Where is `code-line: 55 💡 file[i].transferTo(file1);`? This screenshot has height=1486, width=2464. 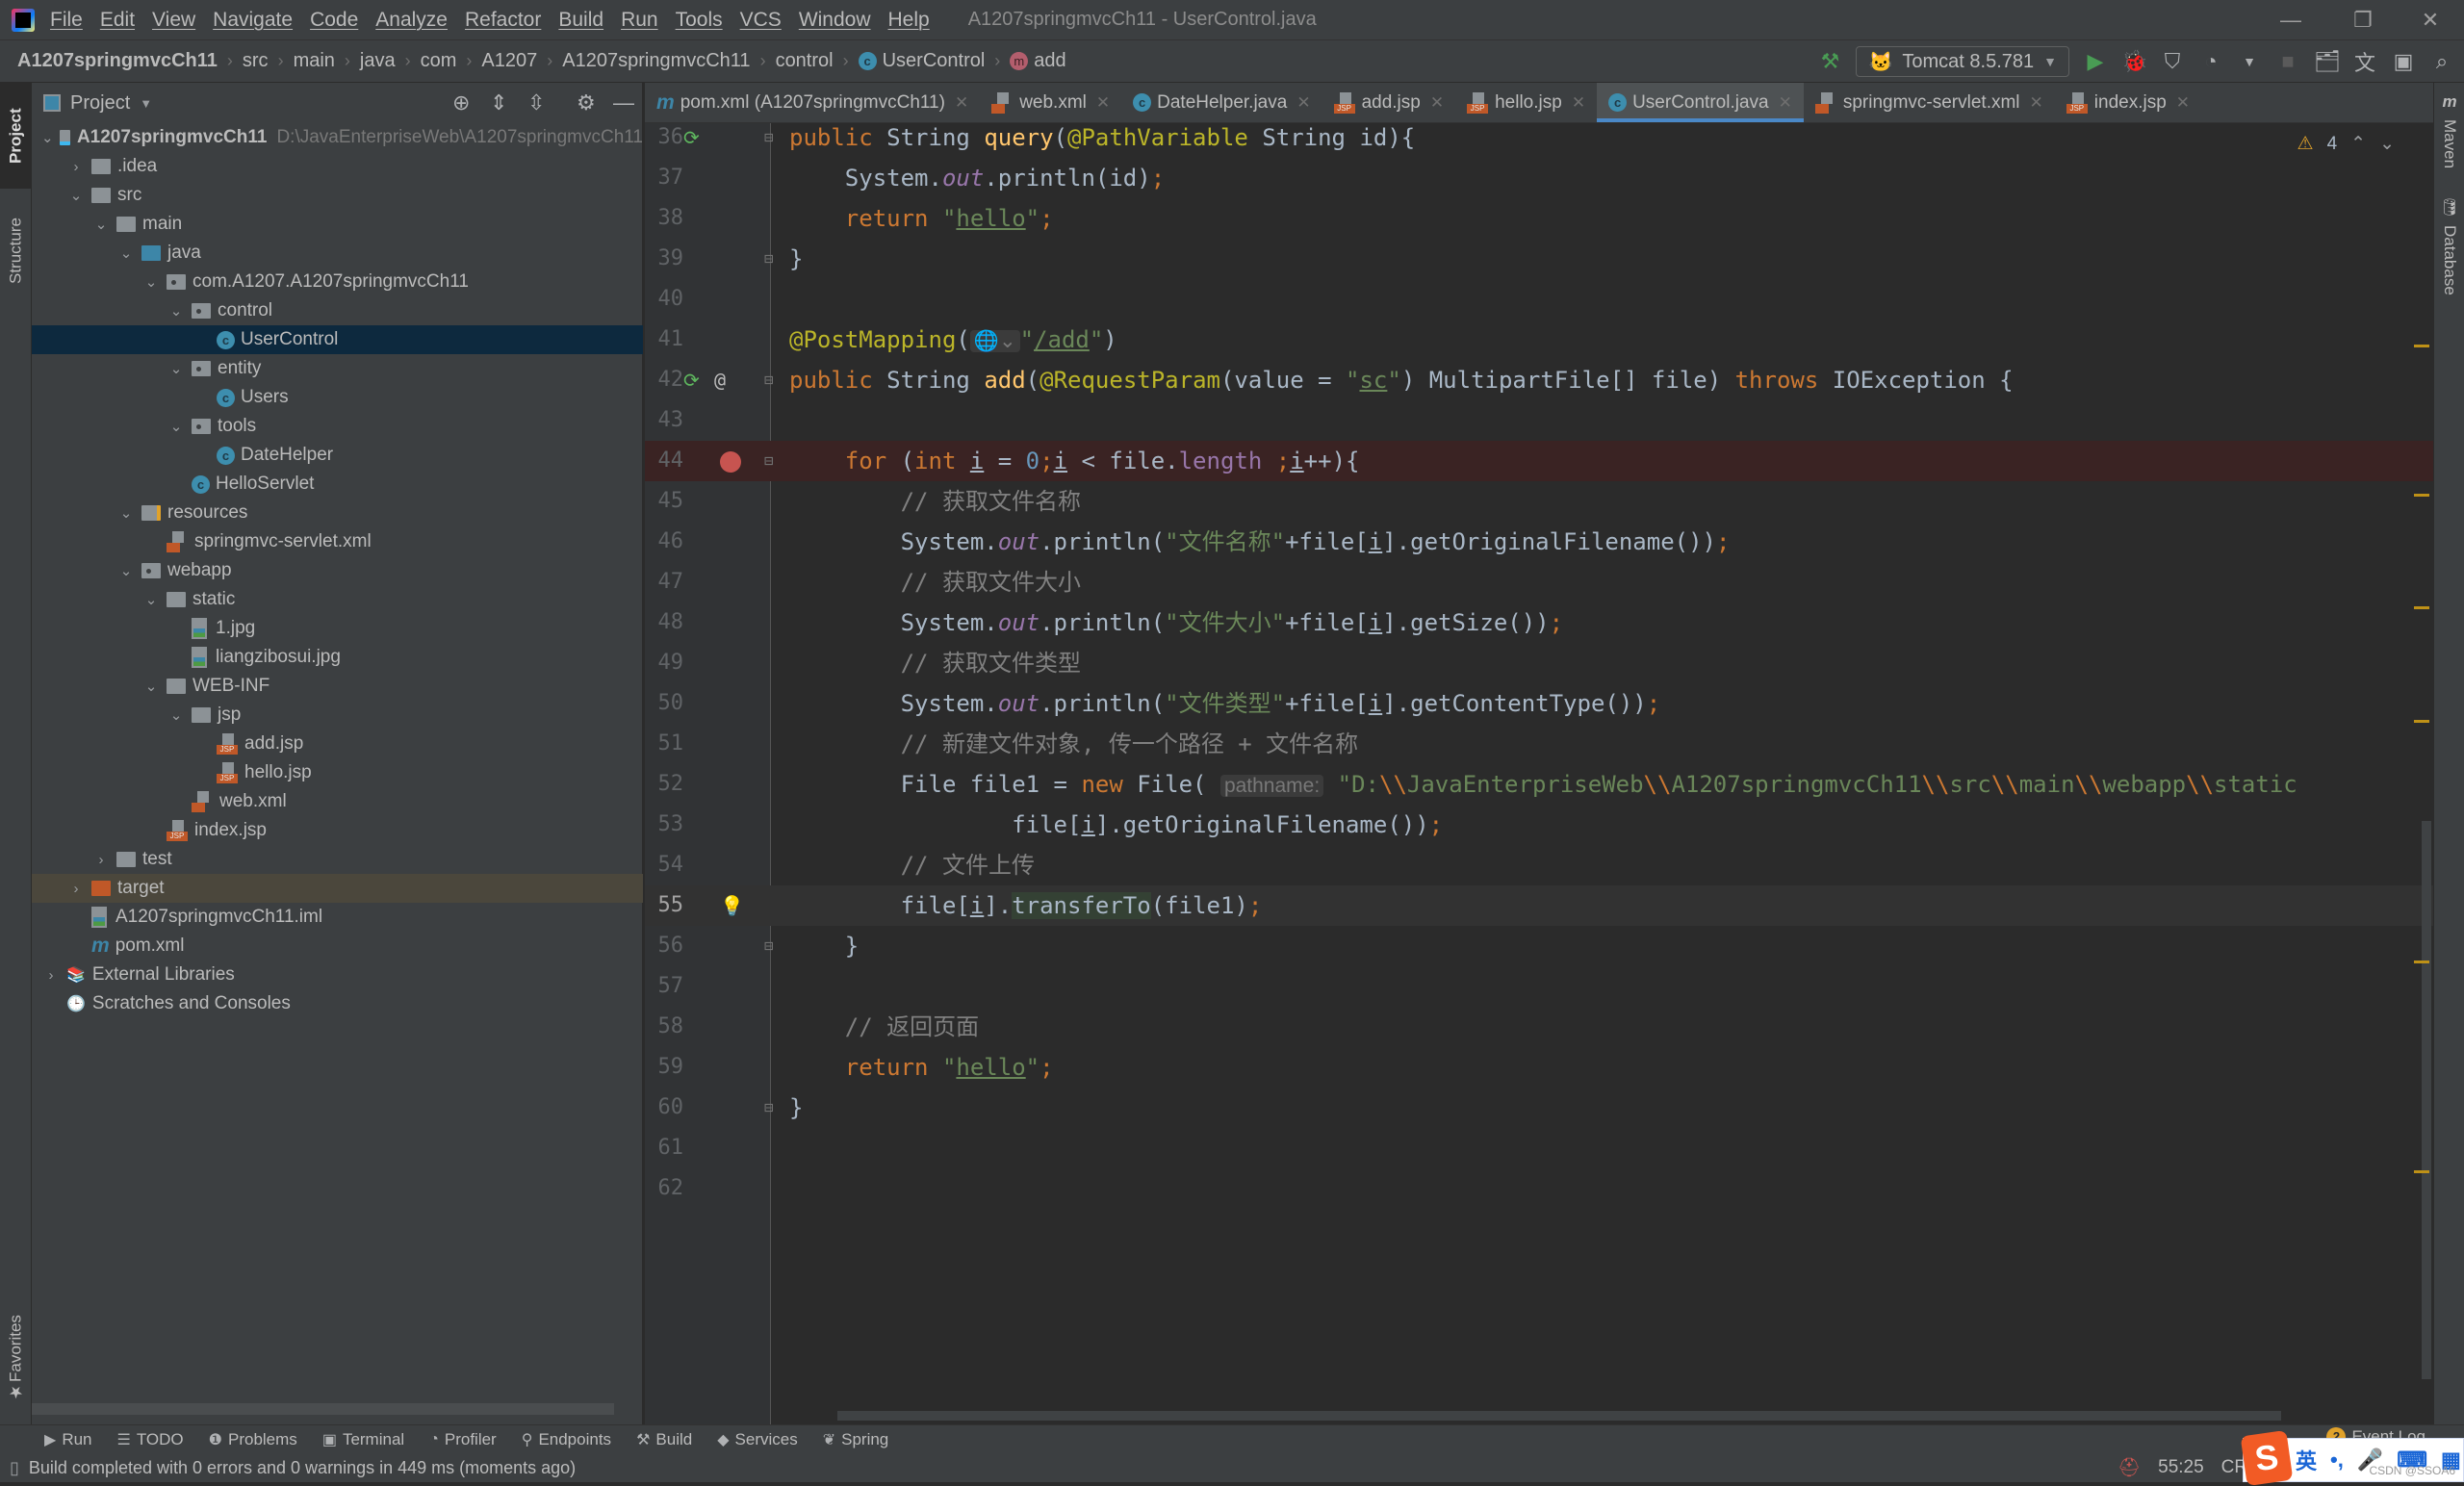
code-line: 55 💡 file[i].transferTo(file1); is located at coordinates (1539, 905).